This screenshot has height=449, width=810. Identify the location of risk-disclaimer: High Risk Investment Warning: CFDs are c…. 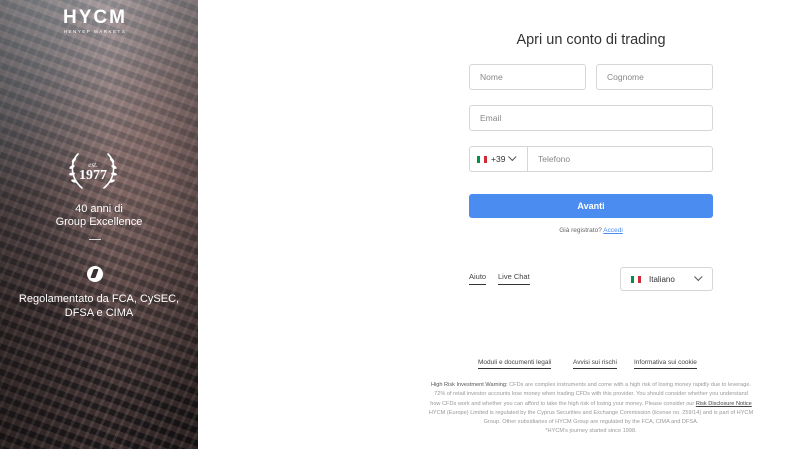
(591, 408).